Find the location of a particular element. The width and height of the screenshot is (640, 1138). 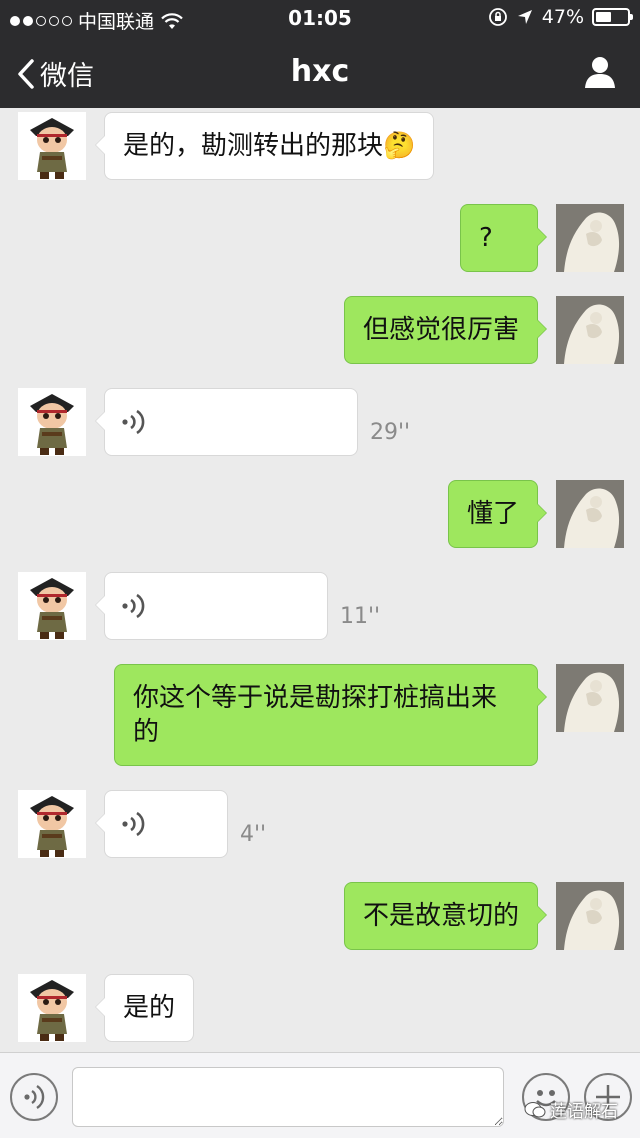

battery-icon is located at coordinates (612, 17).